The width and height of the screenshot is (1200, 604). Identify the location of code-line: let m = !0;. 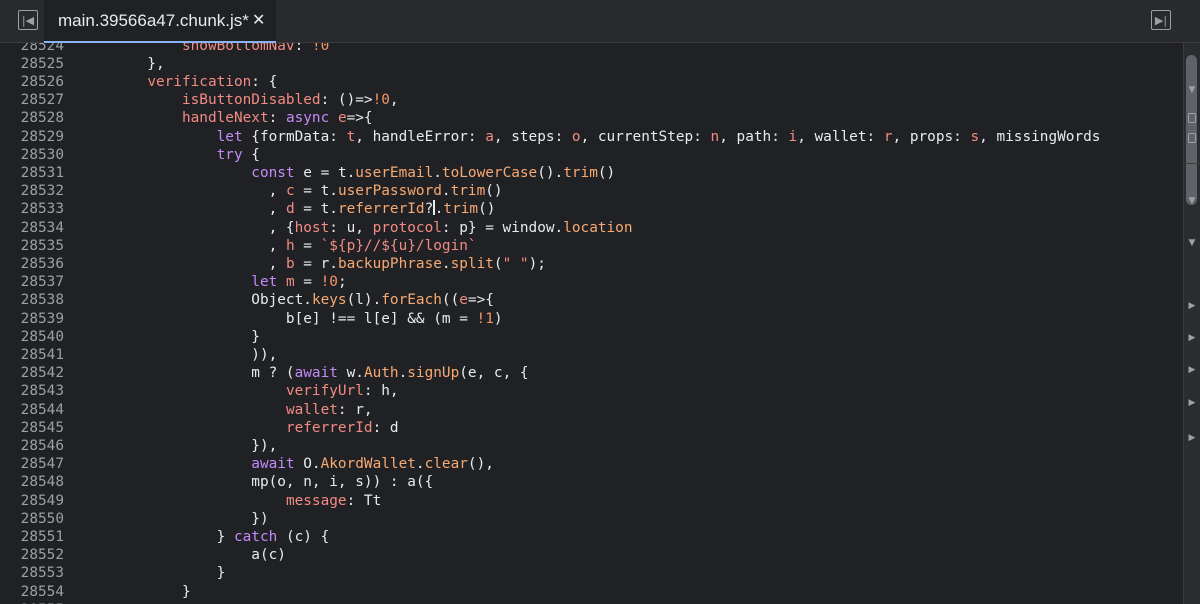
(212, 282).